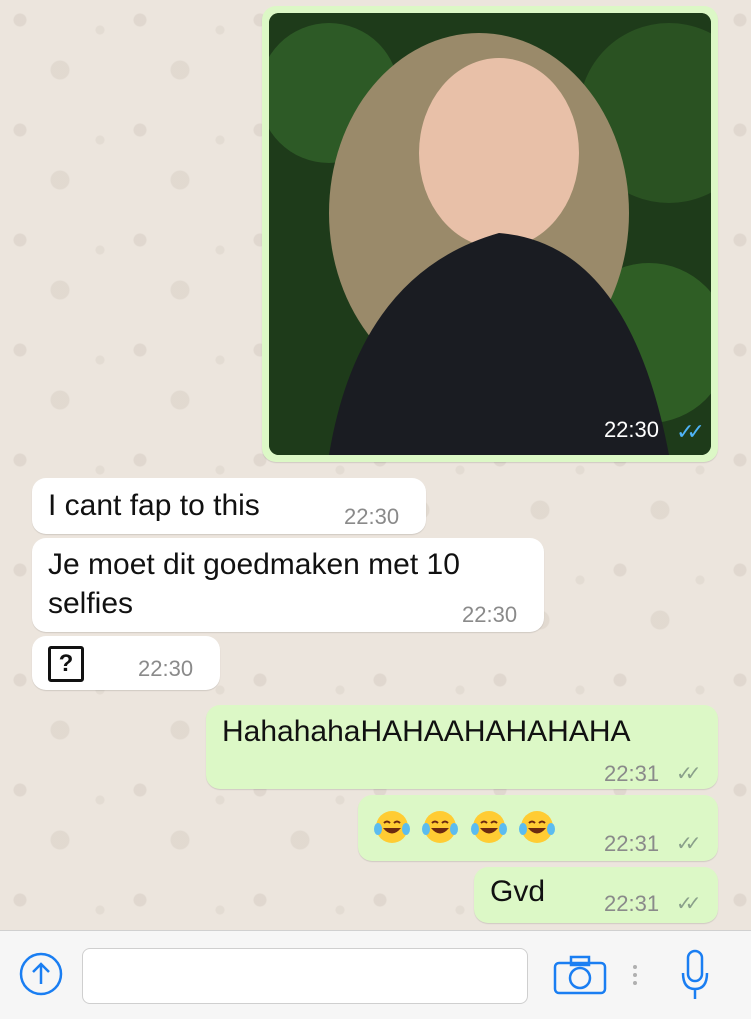 The height and width of the screenshot is (1019, 751). What do you see at coordinates (635, 975) in the screenshot?
I see `separator-dots-icon` at bounding box center [635, 975].